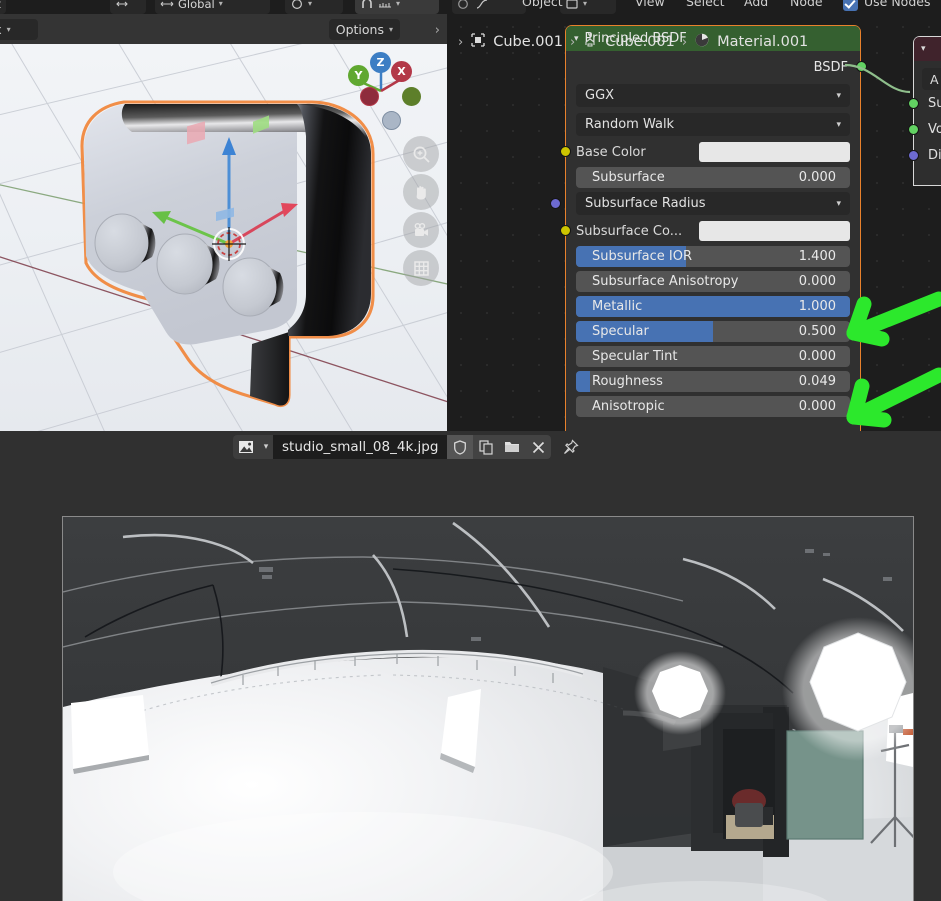  I want to click on new-copy-icon, so click(486, 447).